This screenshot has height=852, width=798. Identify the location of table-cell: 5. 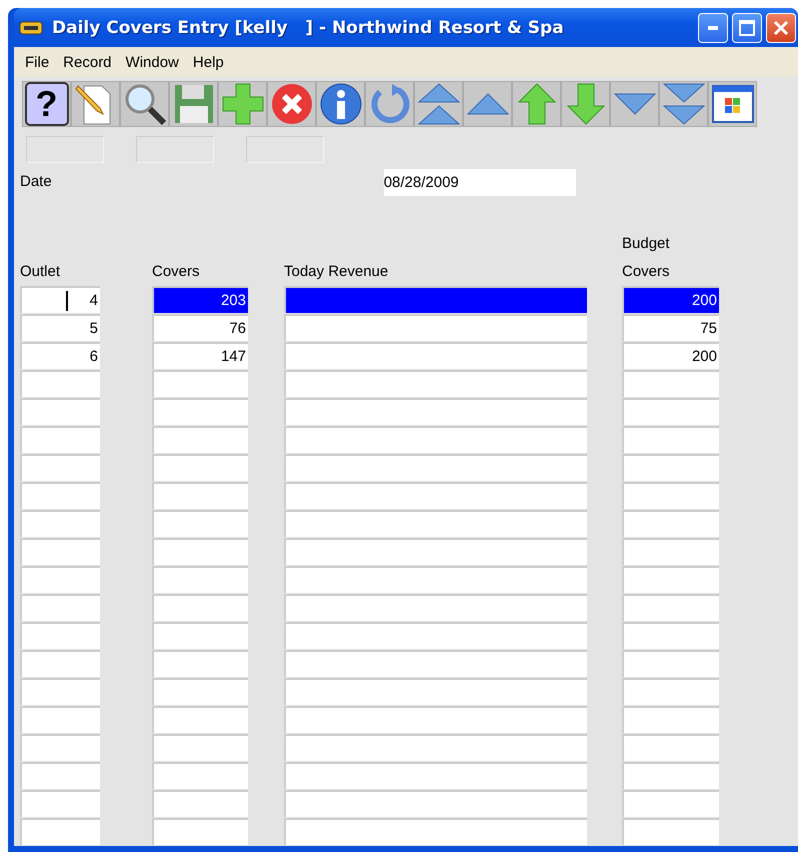
(60, 327).